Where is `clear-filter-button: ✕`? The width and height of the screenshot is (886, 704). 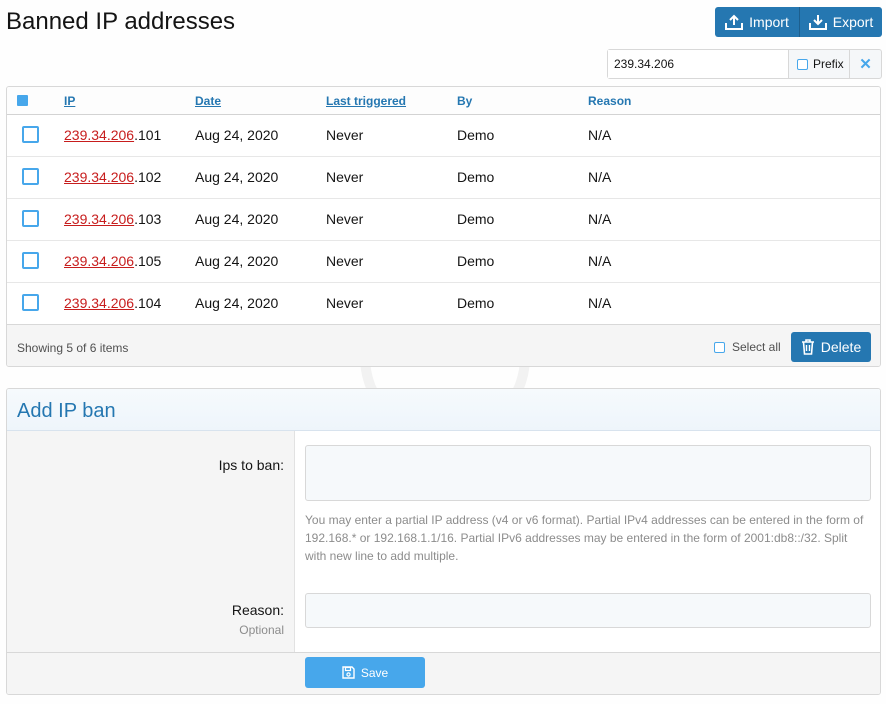 clear-filter-button: ✕ is located at coordinates (865, 64).